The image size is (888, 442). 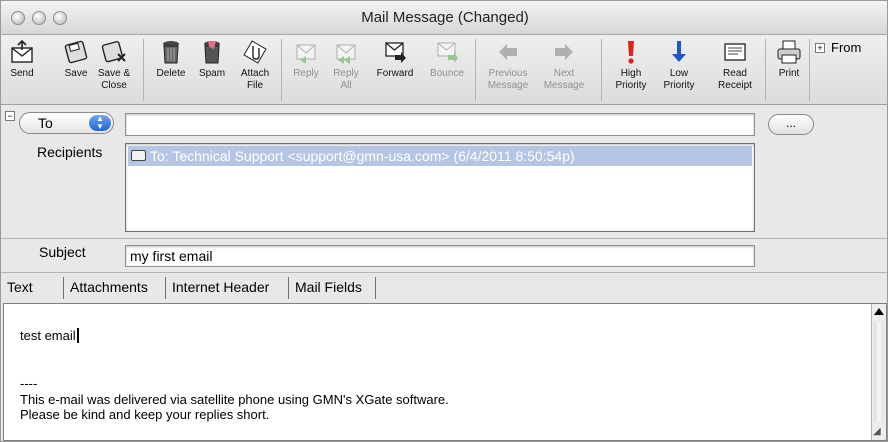 What do you see at coordinates (735, 52) in the screenshot?
I see `receipt-icon` at bounding box center [735, 52].